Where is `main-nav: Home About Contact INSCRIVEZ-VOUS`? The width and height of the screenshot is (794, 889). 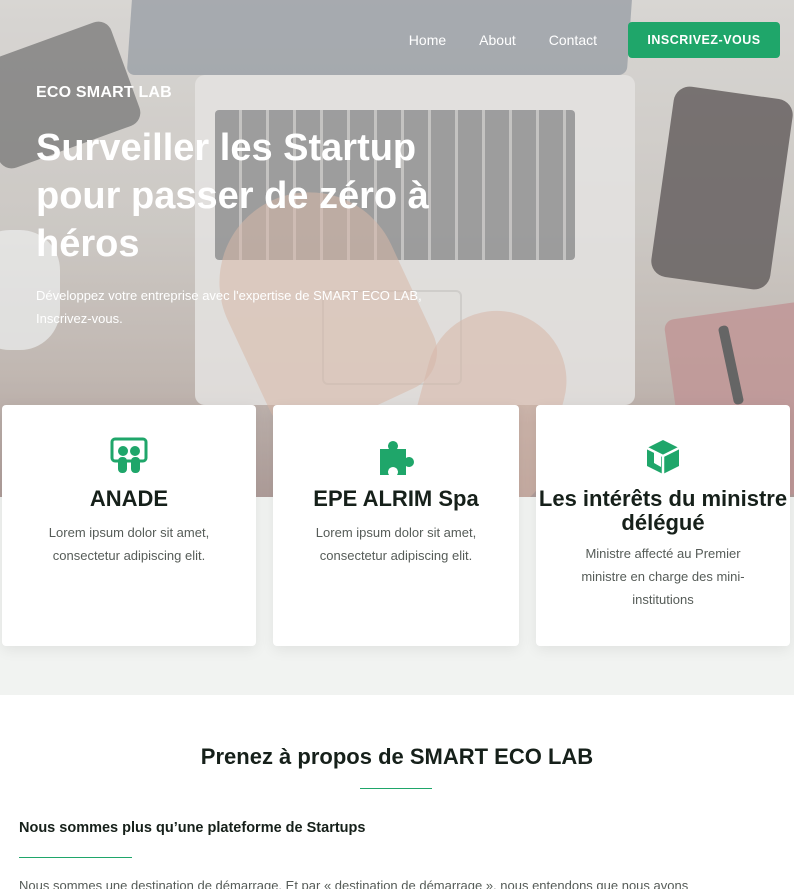 main-nav: Home About Contact INSCRIVEZ-VOUS is located at coordinates (594, 40).